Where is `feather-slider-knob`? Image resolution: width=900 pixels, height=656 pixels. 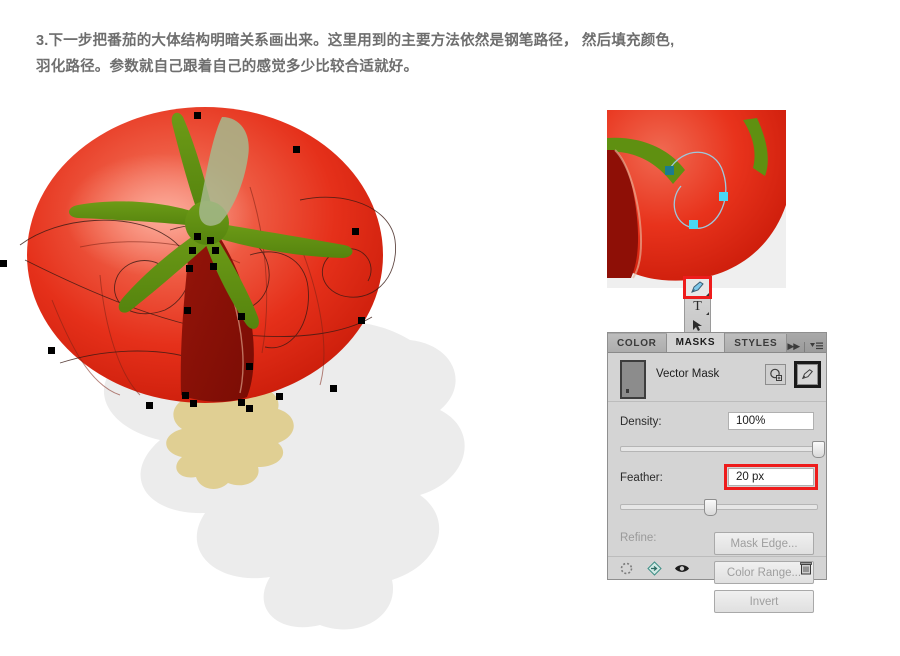 feather-slider-knob is located at coordinates (711, 507).